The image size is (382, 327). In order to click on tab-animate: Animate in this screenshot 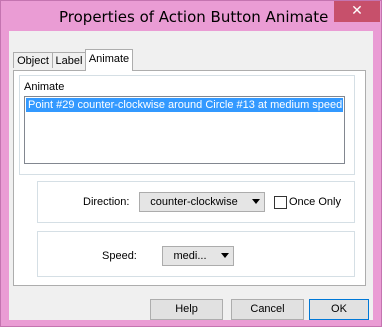, I will do `click(109, 60)`.